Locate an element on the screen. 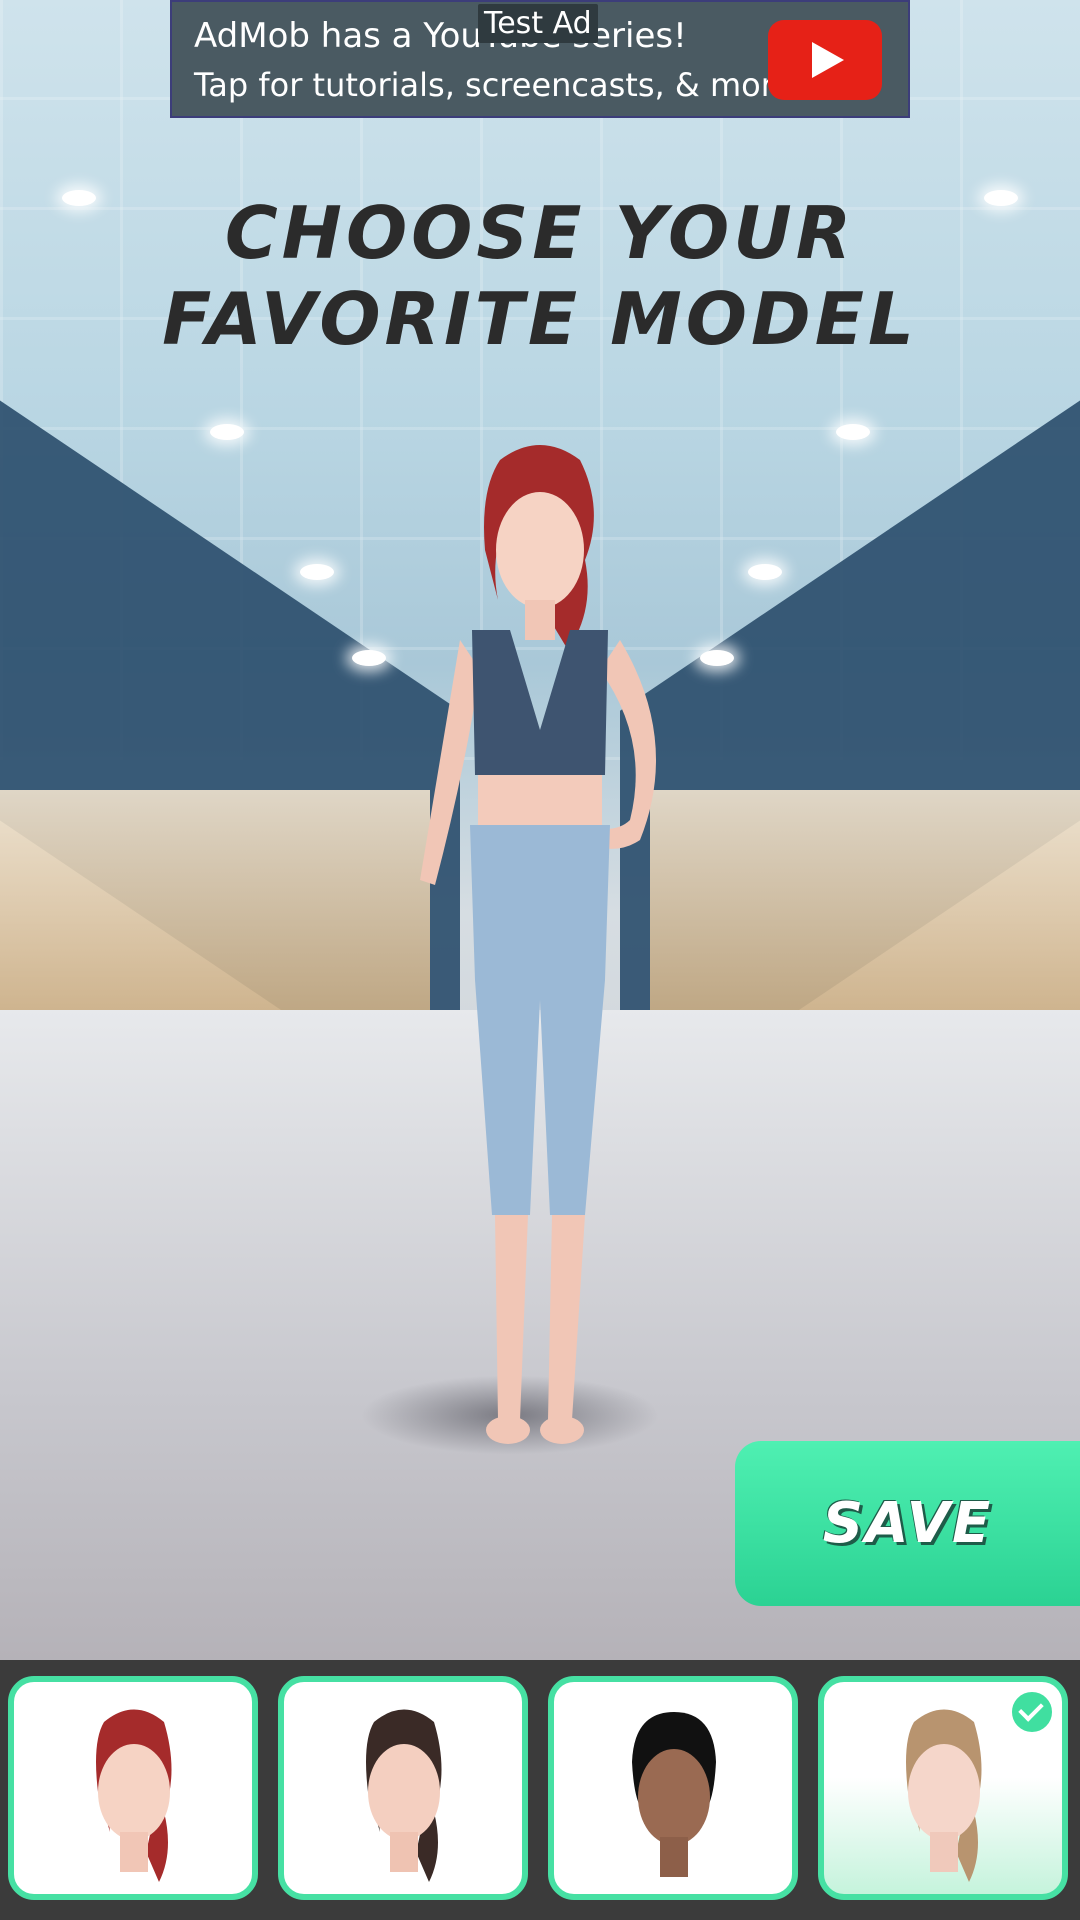 This screenshot has height=1920, width=1080. model-card-red is located at coordinates (133, 1788).